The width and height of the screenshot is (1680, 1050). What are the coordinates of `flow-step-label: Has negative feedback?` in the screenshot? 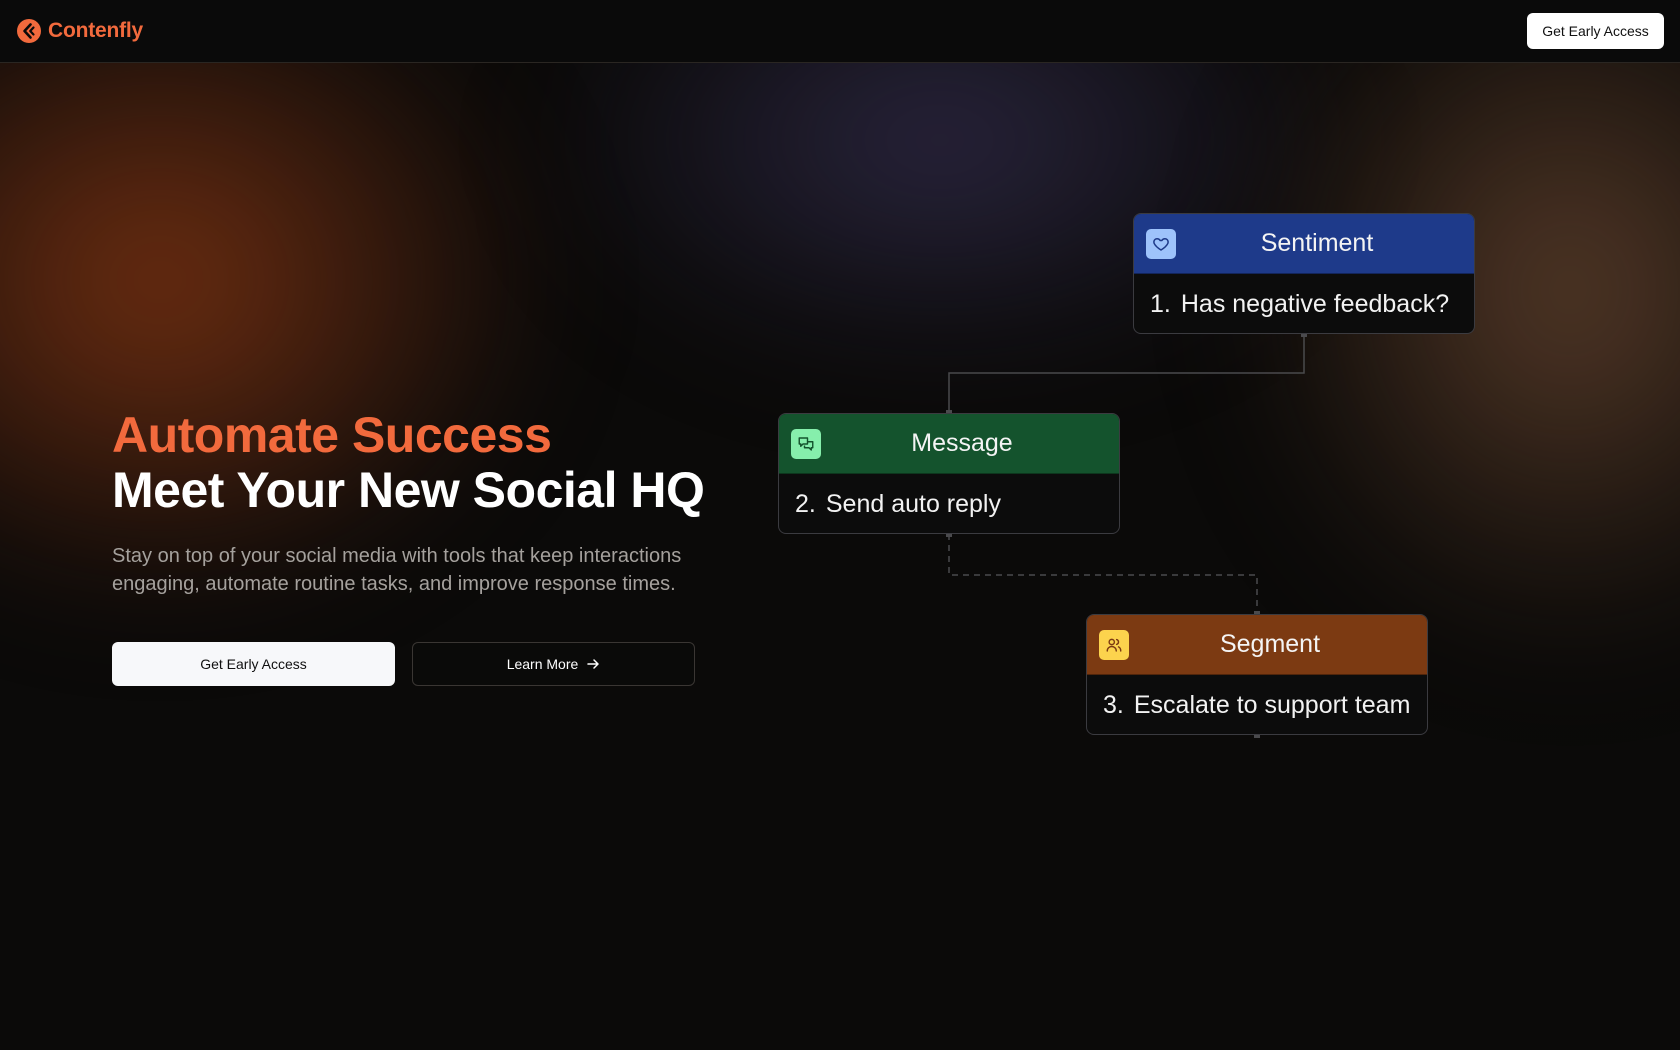 It's located at (1315, 303).